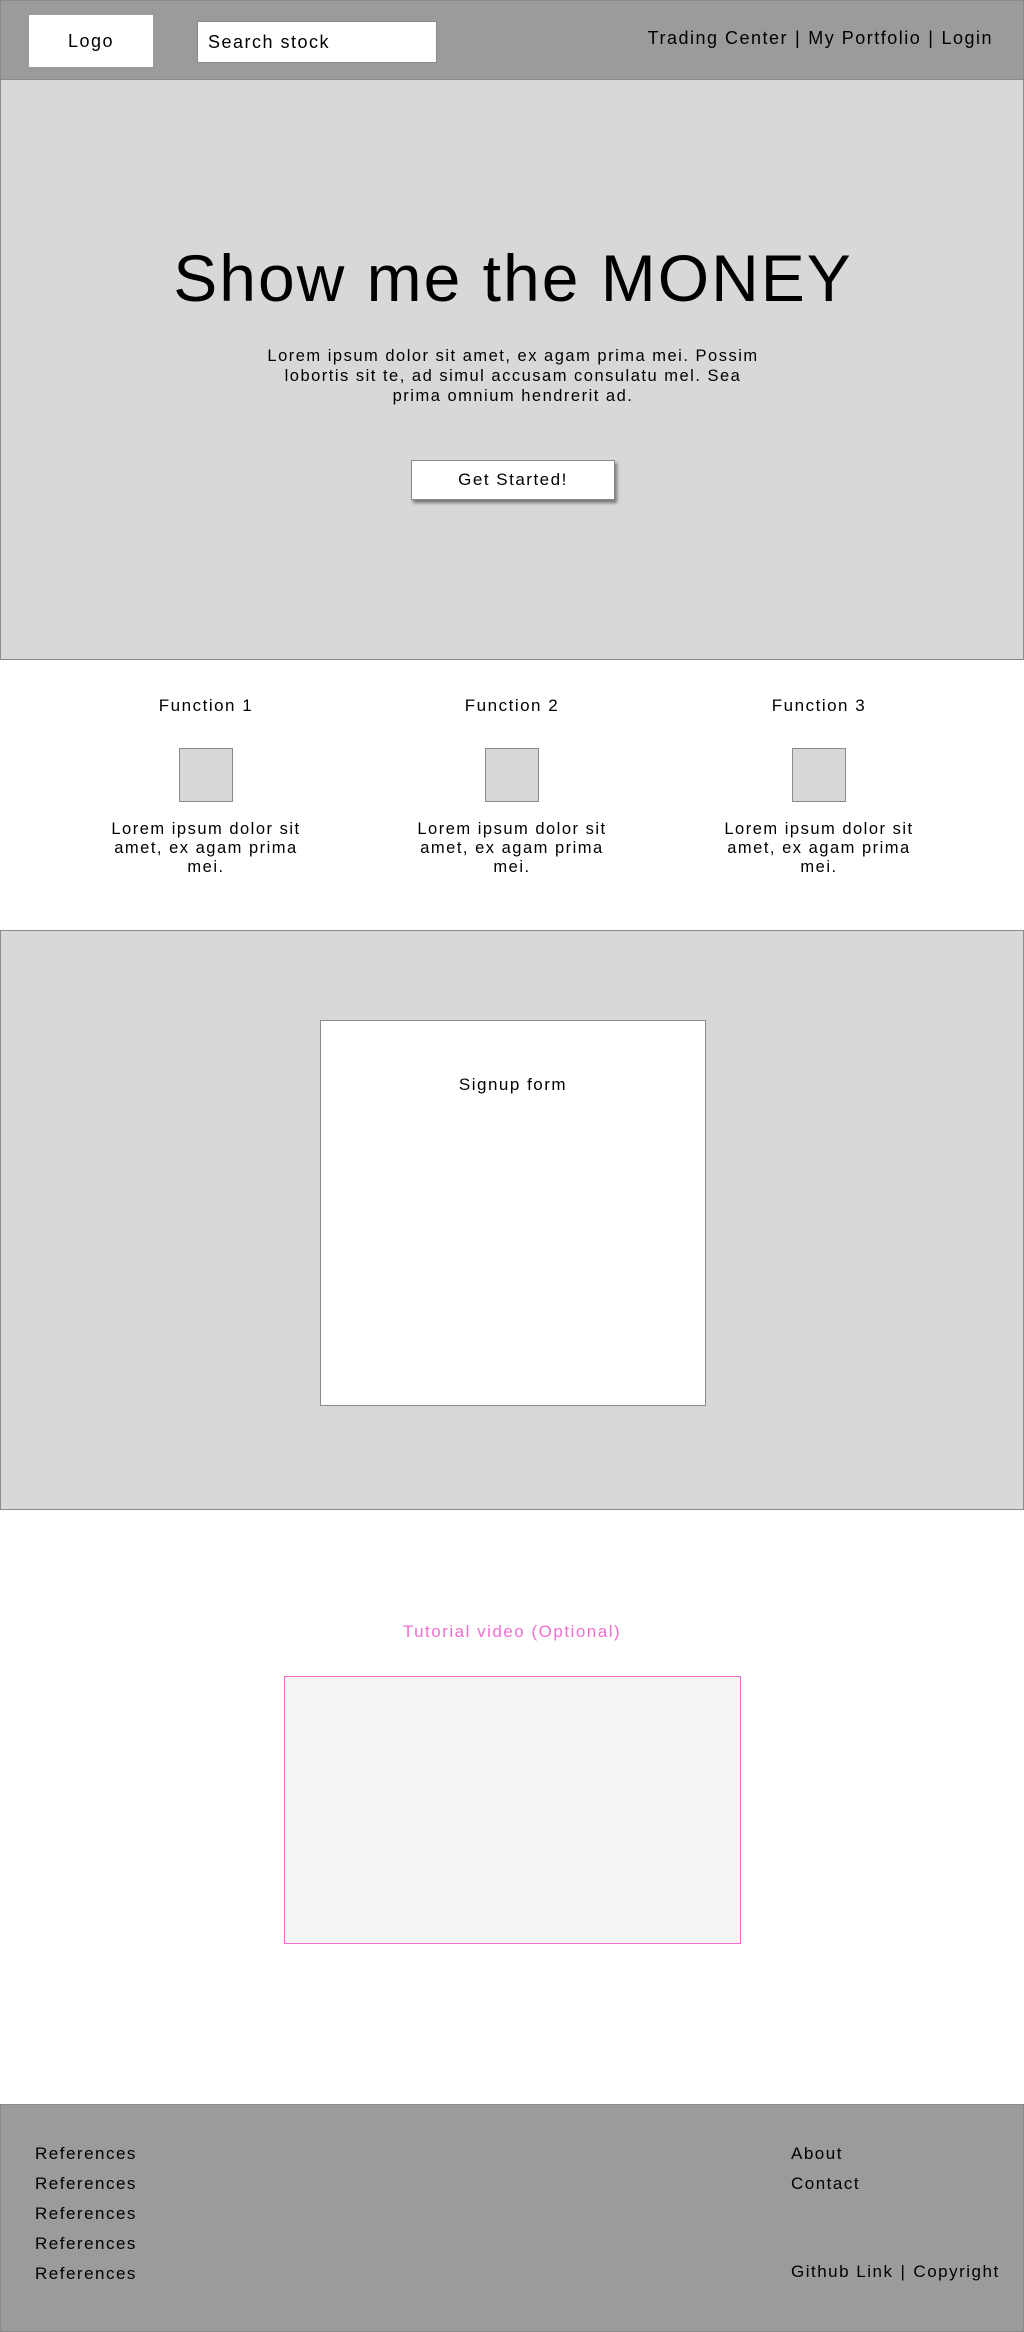 Image resolution: width=1024 pixels, height=2332 pixels. I want to click on get-started-button: Get Started!, so click(513, 480).